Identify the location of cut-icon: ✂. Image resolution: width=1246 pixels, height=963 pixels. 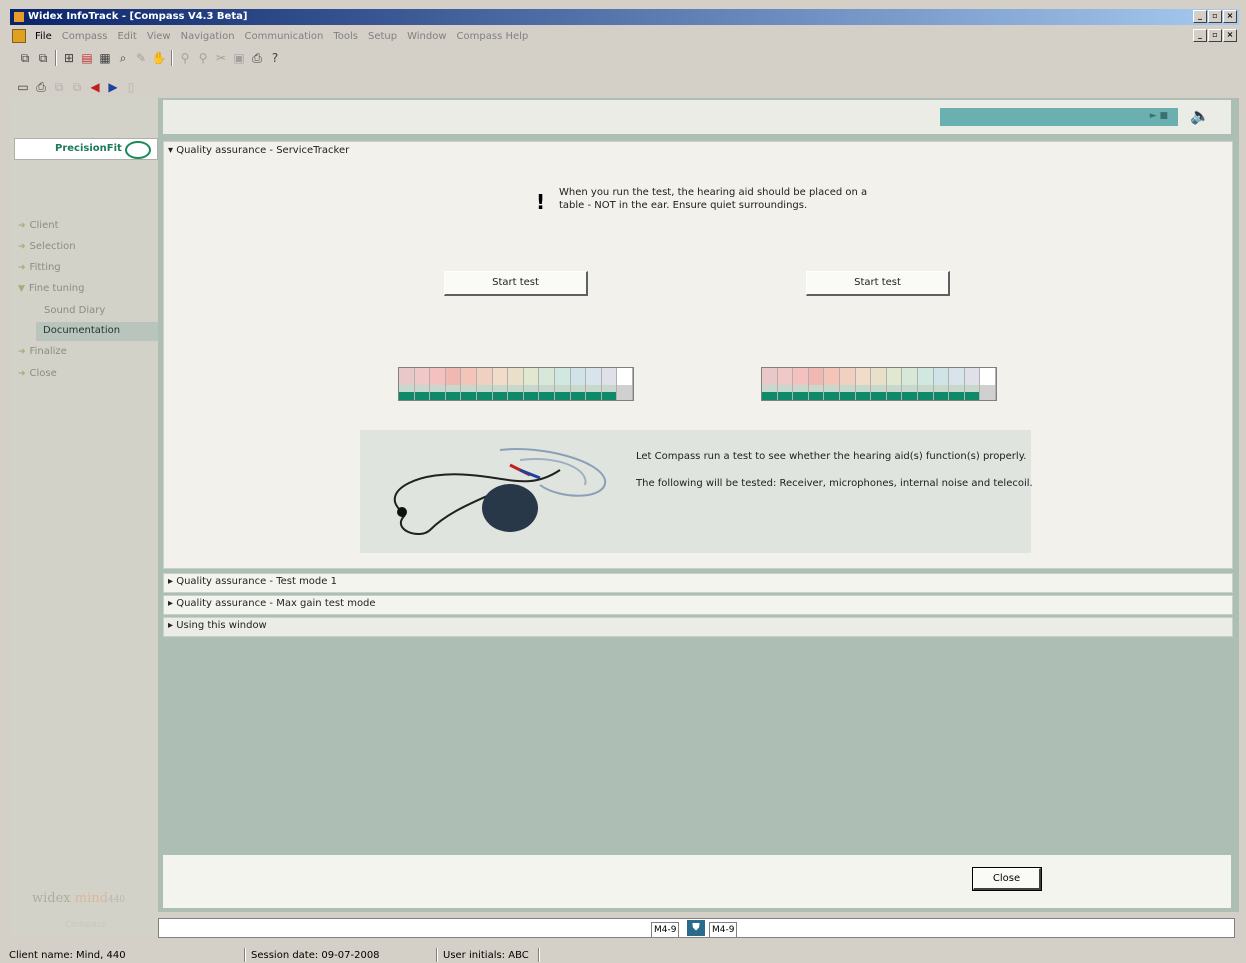
(221, 58).